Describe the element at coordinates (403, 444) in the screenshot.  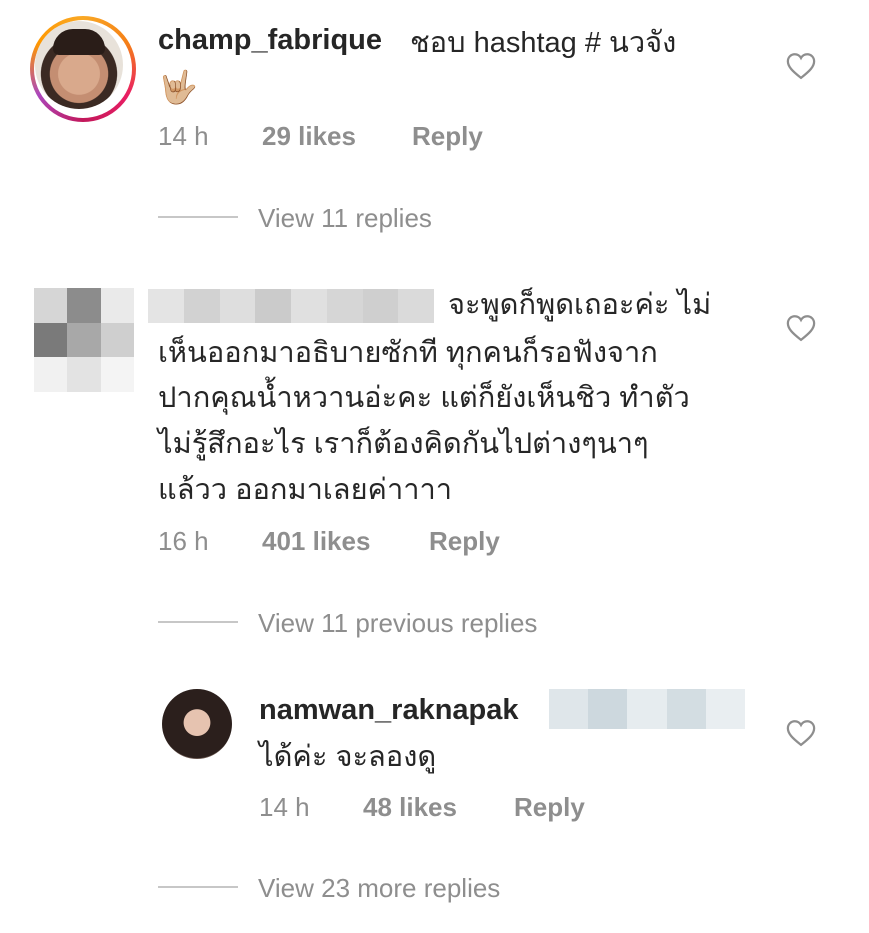
I see `comment-text-line: ไม่รู้สึกอะไร เราก็ต้องคิดกันไปต่างๆนาๆ` at that location.